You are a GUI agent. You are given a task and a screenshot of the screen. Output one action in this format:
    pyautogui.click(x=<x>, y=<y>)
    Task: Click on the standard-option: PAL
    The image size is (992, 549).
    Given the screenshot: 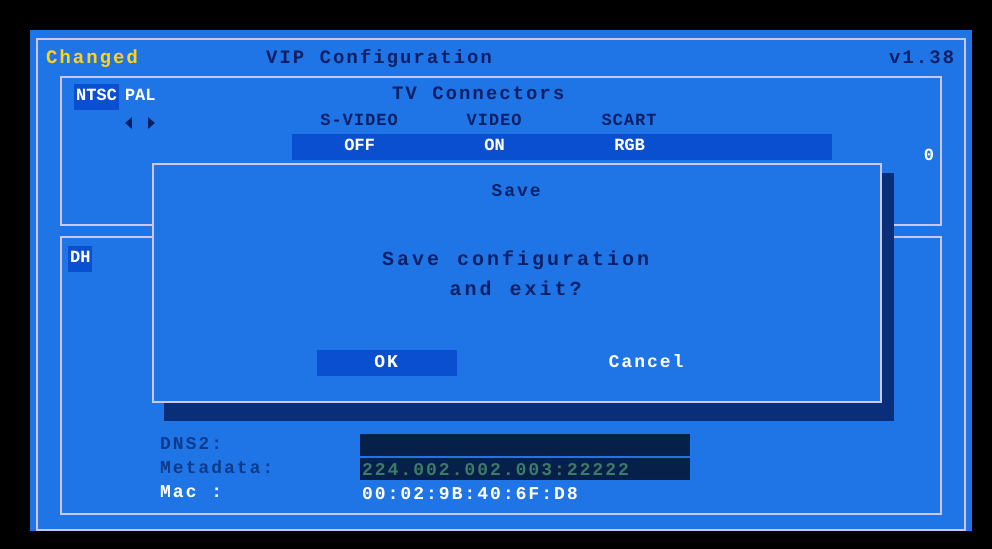 What is the action you would take?
    pyautogui.click(x=140, y=97)
    